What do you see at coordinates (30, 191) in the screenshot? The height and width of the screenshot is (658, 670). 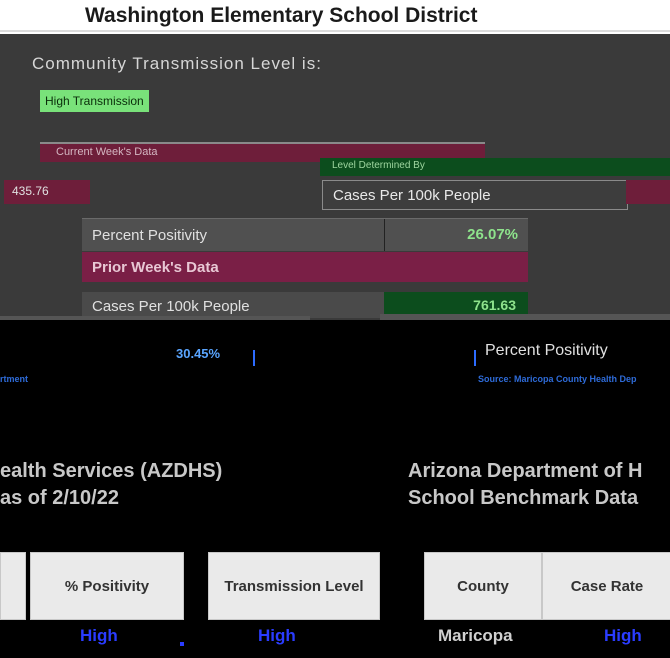 I see `current-cases-value: 435.76` at bounding box center [30, 191].